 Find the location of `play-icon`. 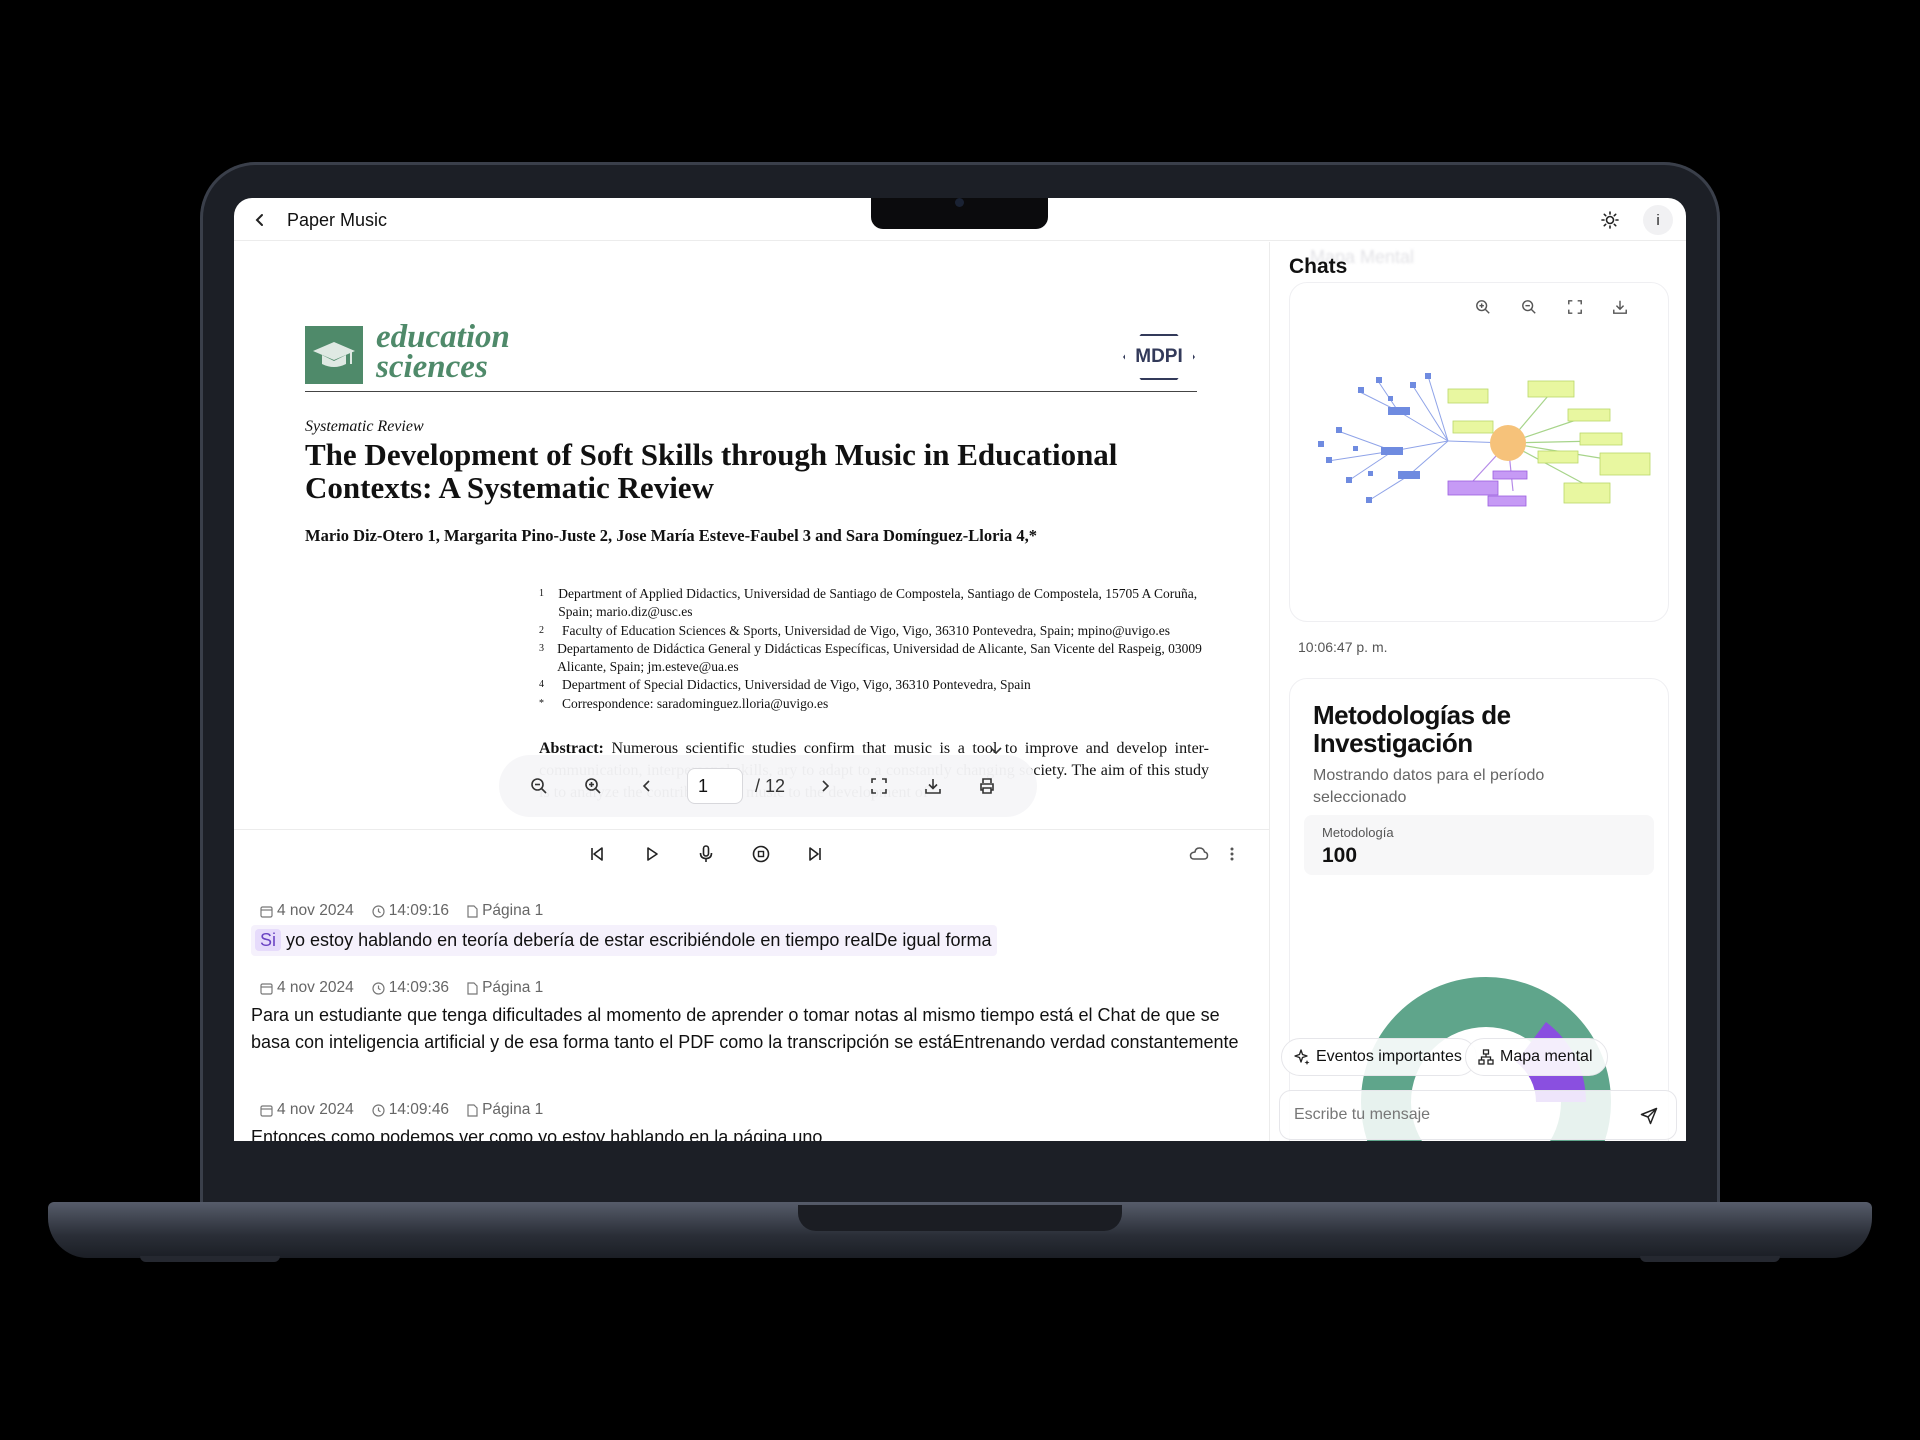

play-icon is located at coordinates (652, 854).